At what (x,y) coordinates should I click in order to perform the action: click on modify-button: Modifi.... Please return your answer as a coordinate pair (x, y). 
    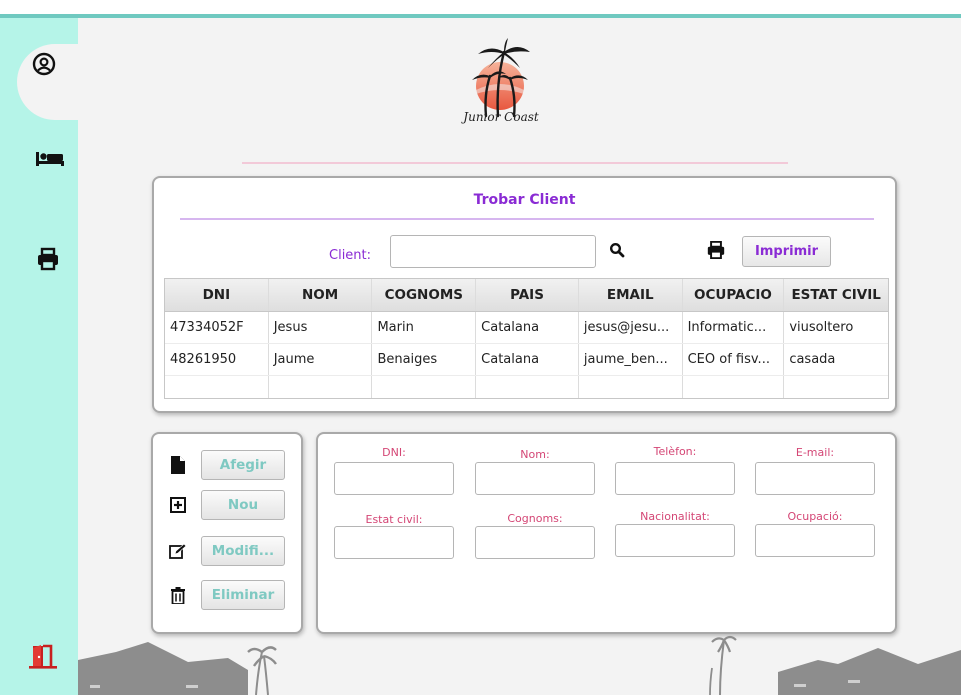
    Looking at the image, I should click on (243, 551).